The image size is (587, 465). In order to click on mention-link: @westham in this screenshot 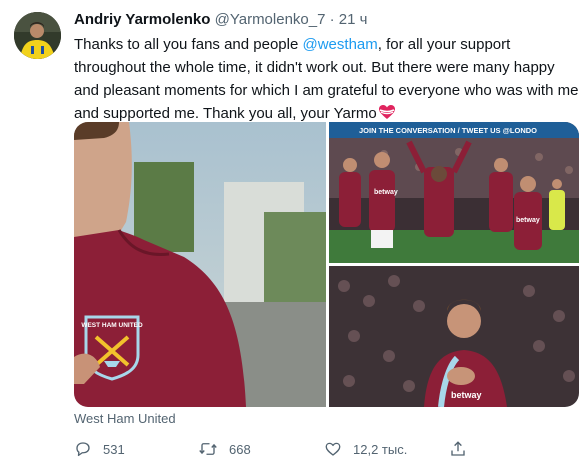, I will do `click(340, 44)`.